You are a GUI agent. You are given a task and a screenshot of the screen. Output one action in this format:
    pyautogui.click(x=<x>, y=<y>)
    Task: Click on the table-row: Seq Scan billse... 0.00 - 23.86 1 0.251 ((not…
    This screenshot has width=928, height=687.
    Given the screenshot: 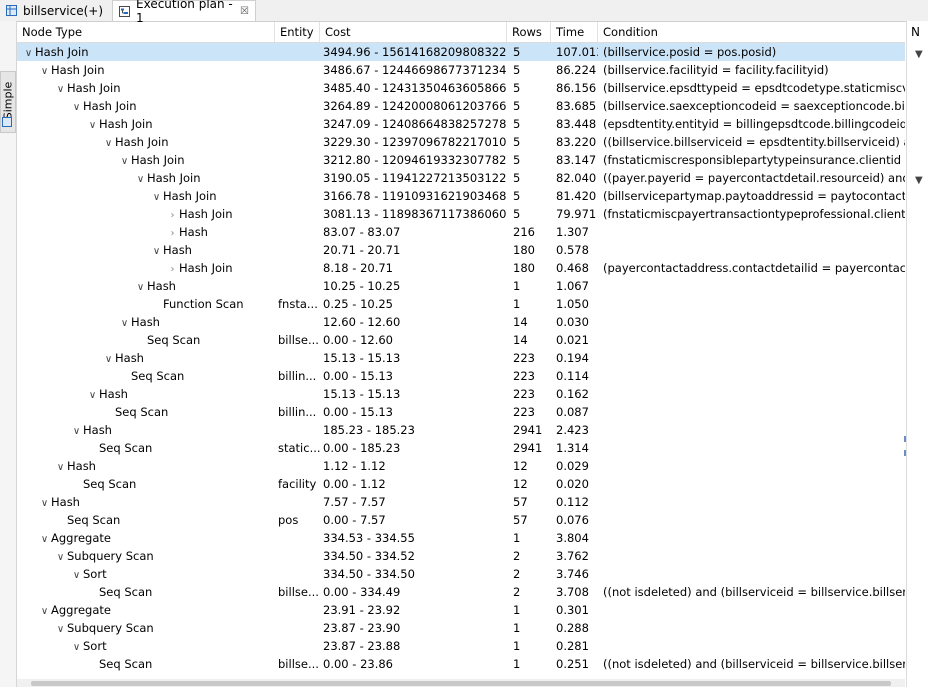 What is the action you would take?
    pyautogui.click(x=461, y=664)
    